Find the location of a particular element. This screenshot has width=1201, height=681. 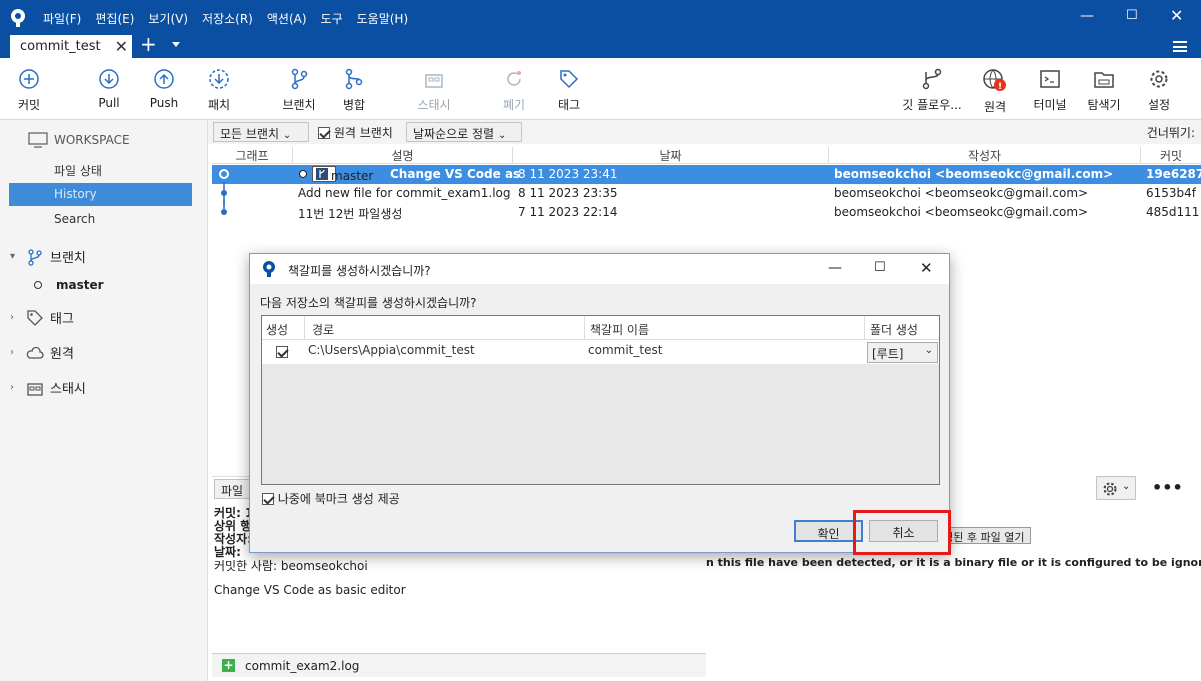

branch-badge-icon is located at coordinates (322, 174).